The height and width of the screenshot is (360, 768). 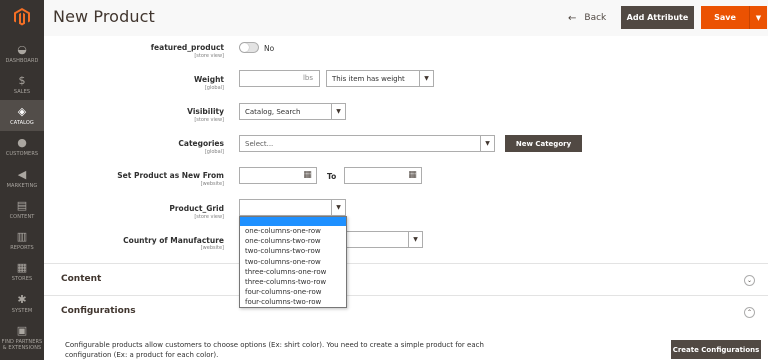 I want to click on toggle-knob, so click(x=244, y=47).